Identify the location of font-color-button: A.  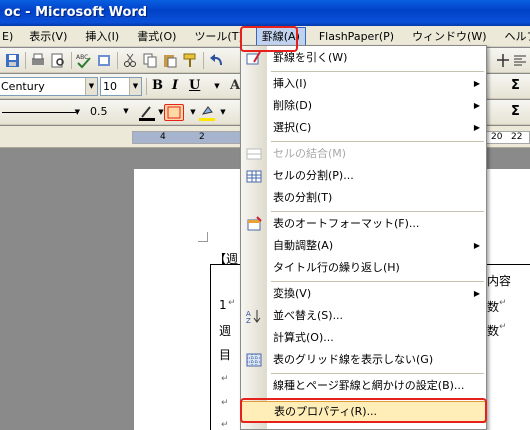
(235, 85).